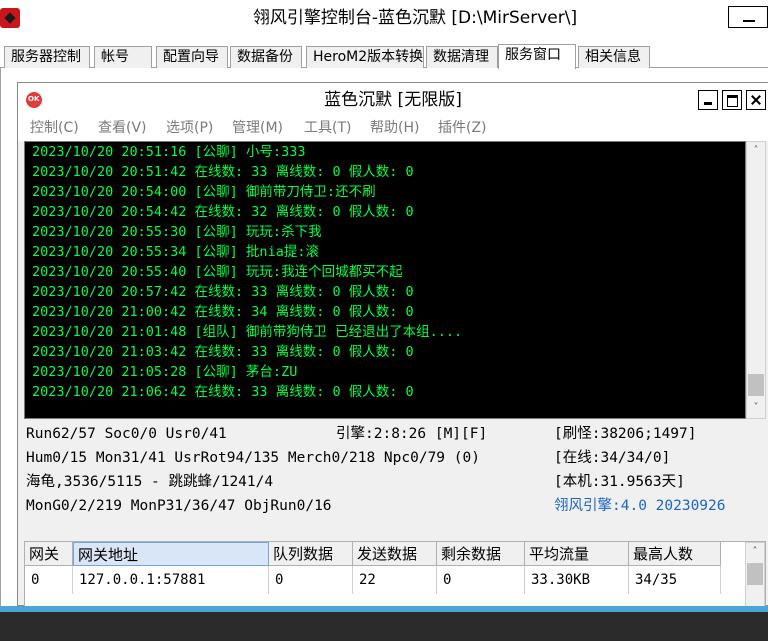 The image size is (768, 641). Describe the element at coordinates (179, 506) in the screenshot. I see `mon-stats: MonG0/2/219 MonP31/36/47 ObjRun0/16` at that location.